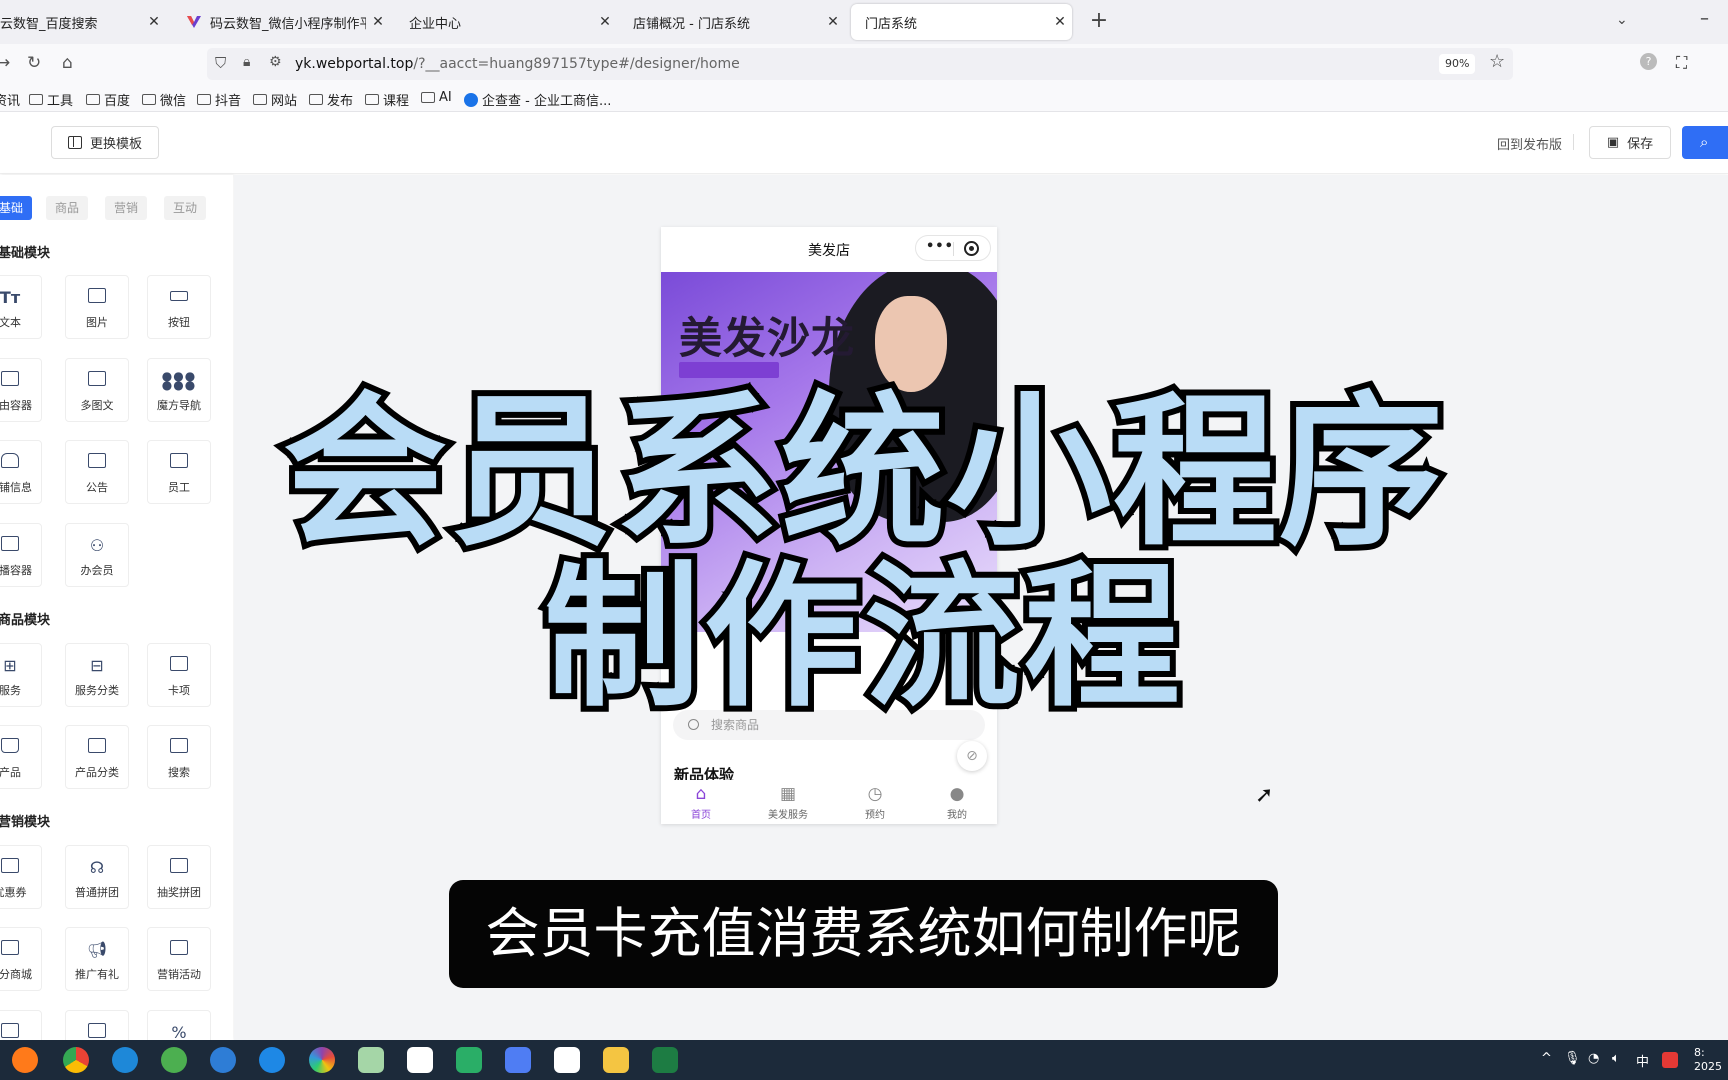 The height and width of the screenshot is (1080, 1728). Describe the element at coordinates (1704, 18) in the screenshot. I see `minimize-icon: –` at that location.